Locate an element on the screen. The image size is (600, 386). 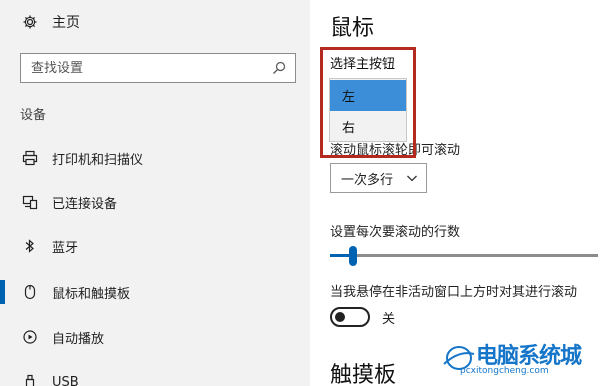
slider-track-fill is located at coordinates (339, 255).